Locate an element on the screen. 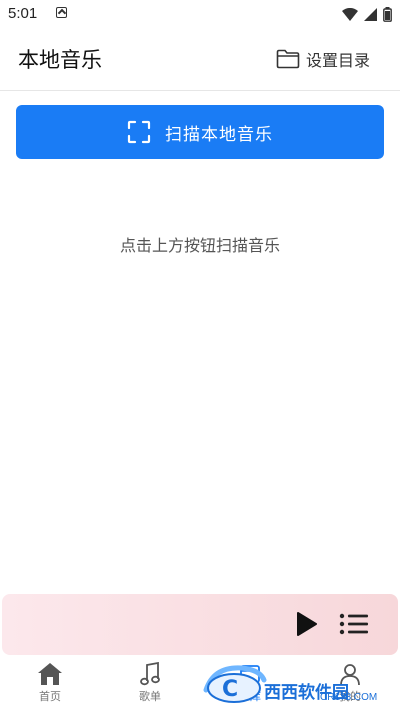 The width and height of the screenshot is (400, 710). set-directory-button: 设置目录 is located at coordinates (323, 59).